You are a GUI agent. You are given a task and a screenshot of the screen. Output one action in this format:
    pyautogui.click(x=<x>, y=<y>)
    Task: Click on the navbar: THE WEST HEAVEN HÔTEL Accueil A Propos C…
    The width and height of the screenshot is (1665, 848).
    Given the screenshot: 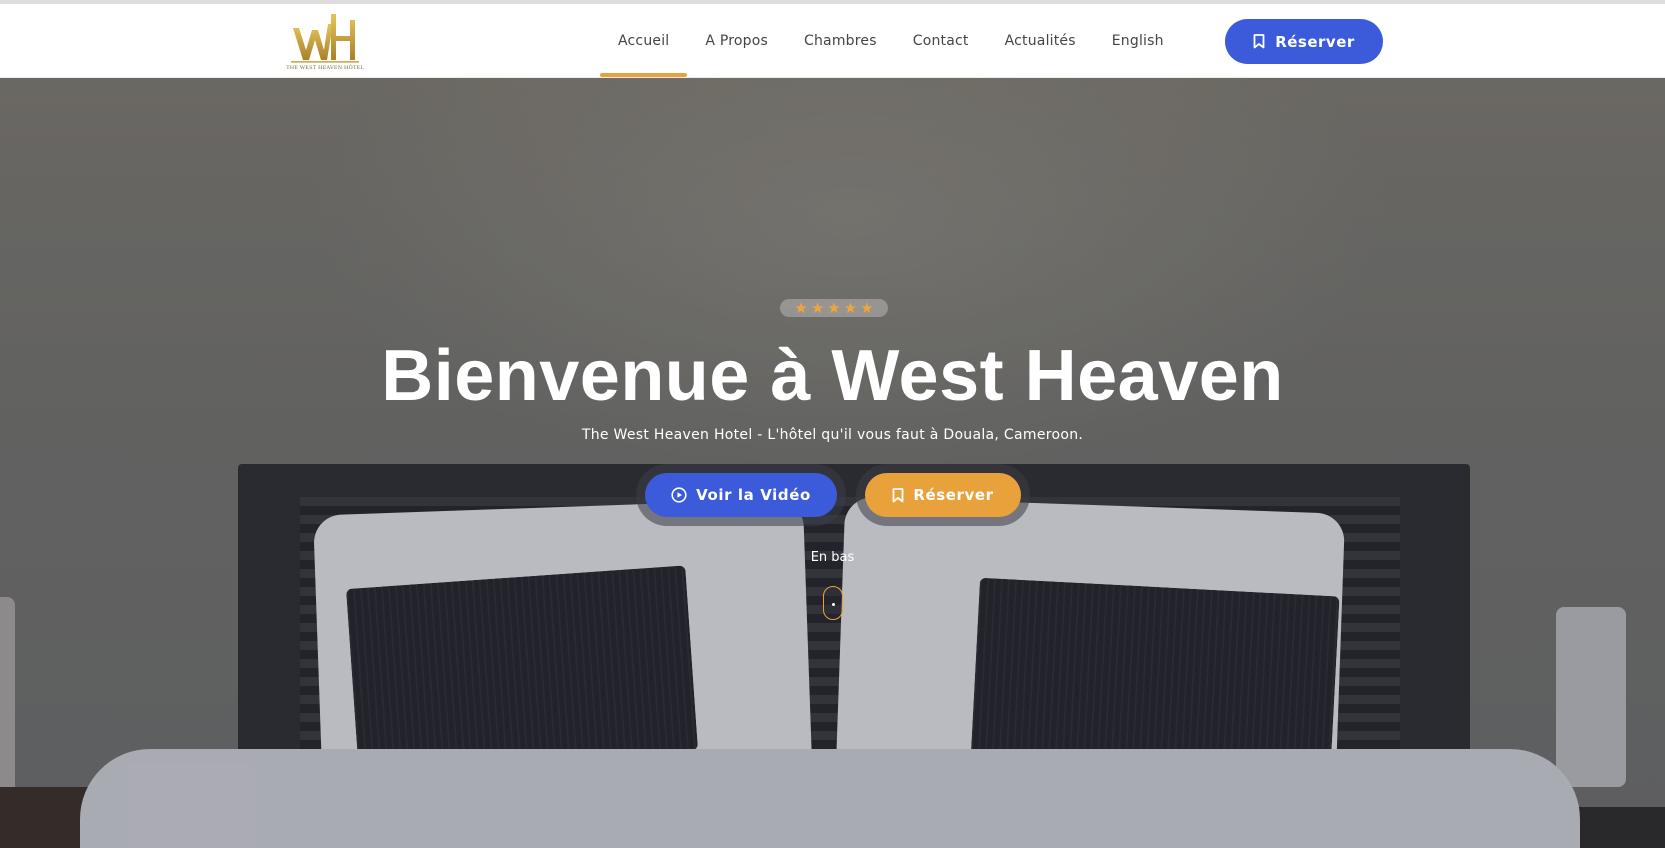 What is the action you would take?
    pyautogui.click(x=832, y=41)
    